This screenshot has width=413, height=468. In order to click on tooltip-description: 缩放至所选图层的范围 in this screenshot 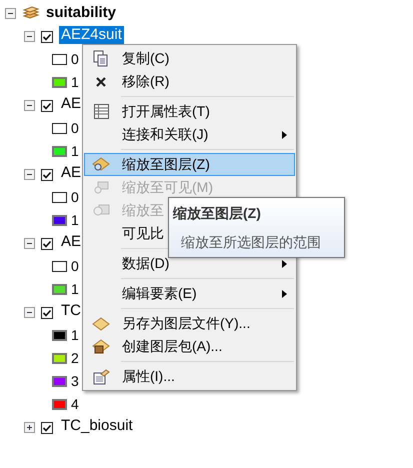, I will do `click(251, 242)`.